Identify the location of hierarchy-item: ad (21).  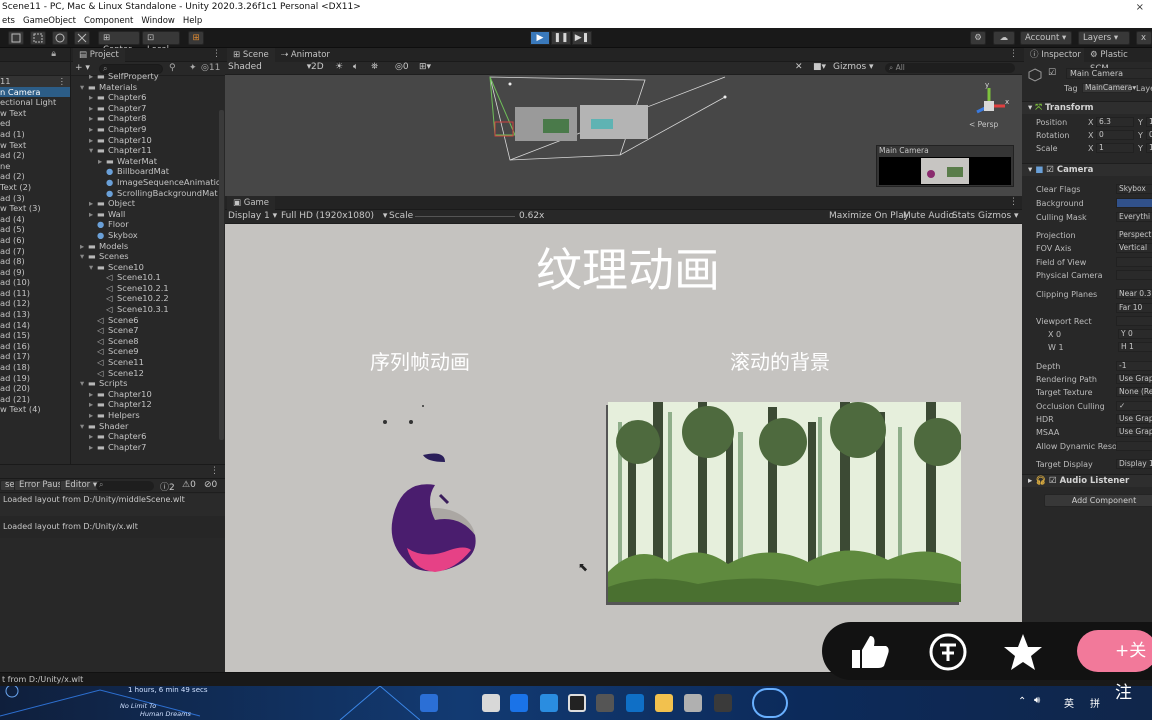
(35, 399).